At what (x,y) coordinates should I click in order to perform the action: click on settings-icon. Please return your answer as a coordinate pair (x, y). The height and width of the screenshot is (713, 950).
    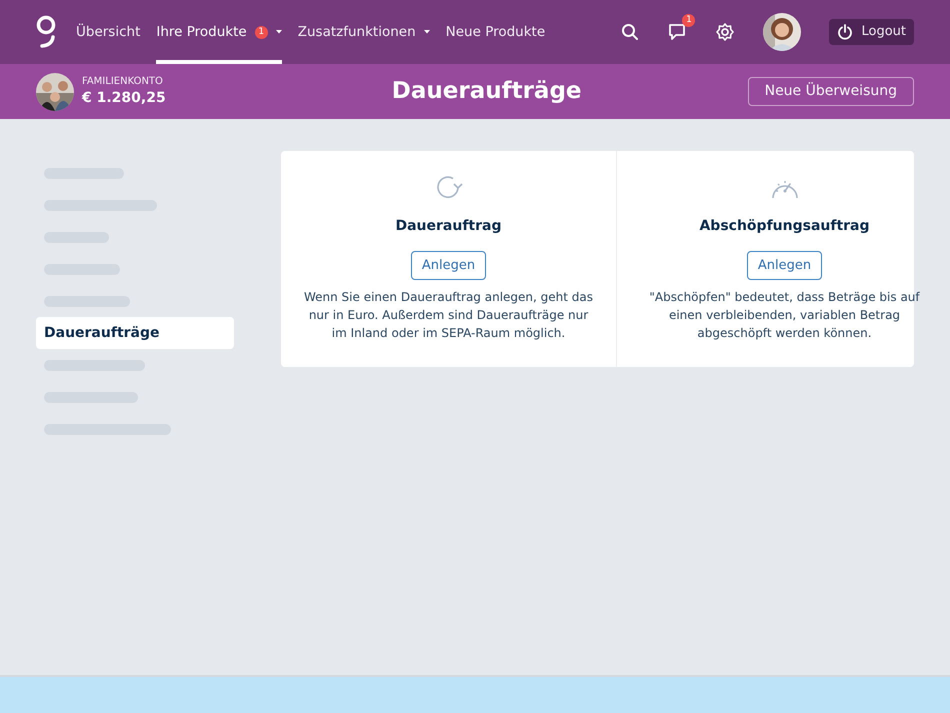
    Looking at the image, I should click on (725, 32).